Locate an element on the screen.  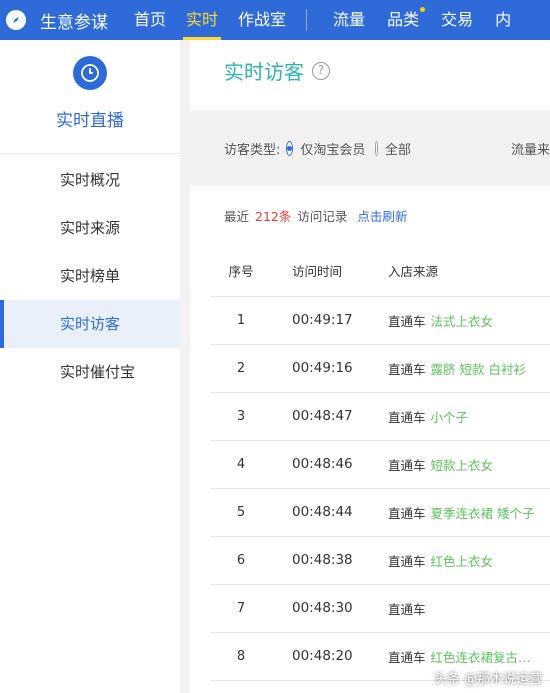
nav-realtime: 实时 is located at coordinates (202, 20).